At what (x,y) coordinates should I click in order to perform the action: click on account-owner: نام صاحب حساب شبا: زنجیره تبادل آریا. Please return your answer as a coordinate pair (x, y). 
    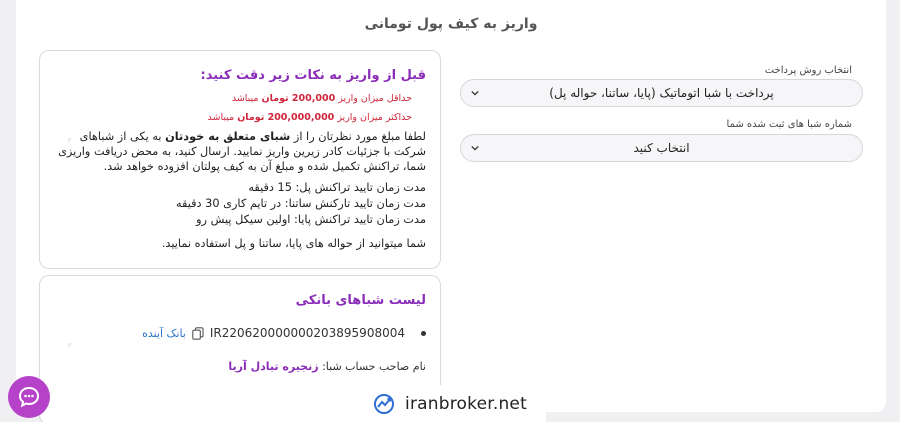
    Looking at the image, I should click on (327, 366).